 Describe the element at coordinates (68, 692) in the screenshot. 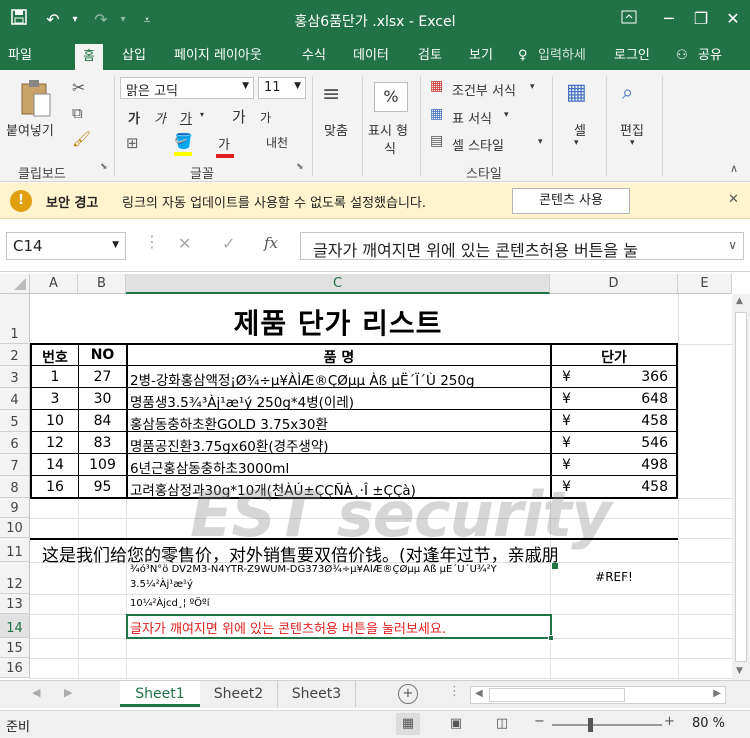

I see `next-sheet-icon: ▶` at that location.